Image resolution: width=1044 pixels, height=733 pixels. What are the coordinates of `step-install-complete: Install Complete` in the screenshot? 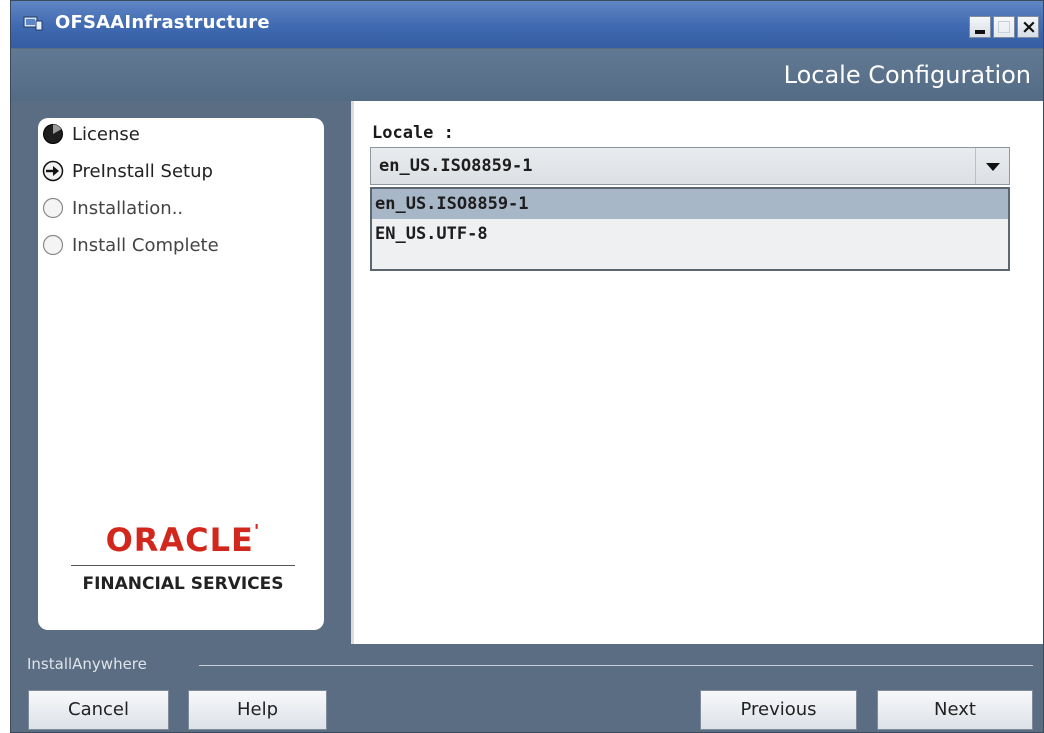 It's located at (130, 245).